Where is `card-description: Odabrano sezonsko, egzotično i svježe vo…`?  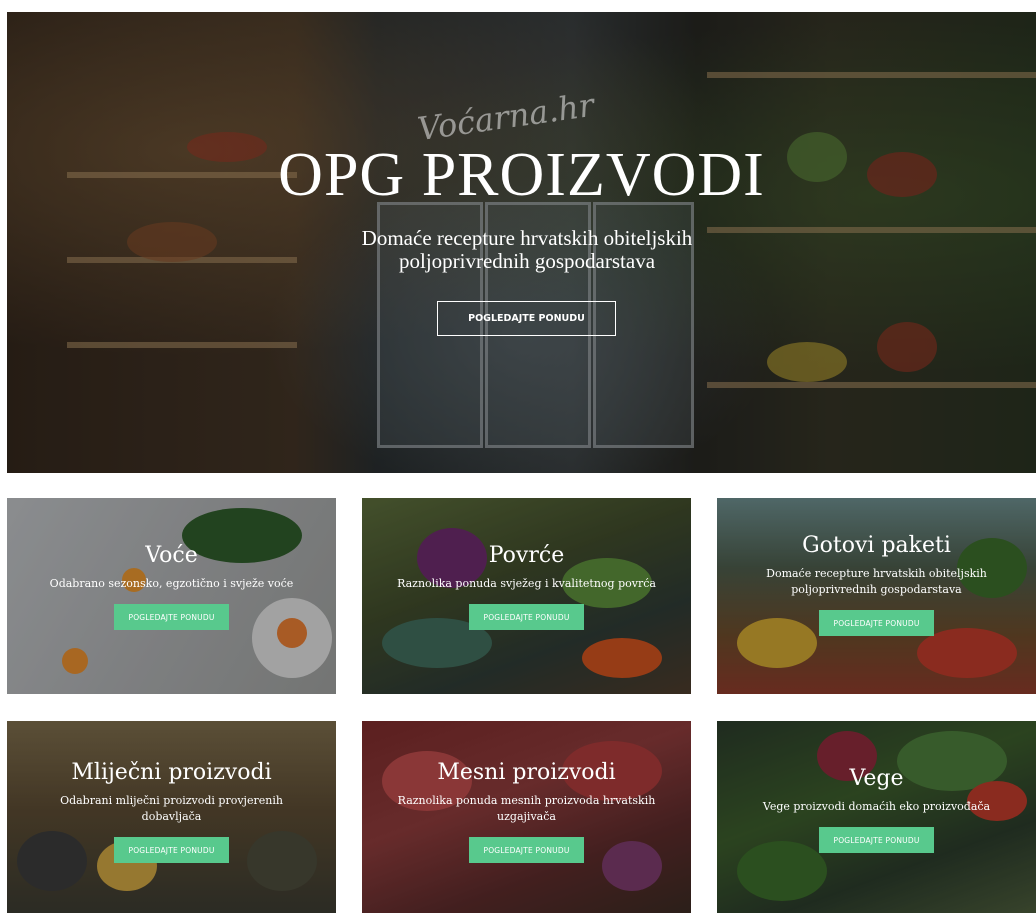
card-description: Odabrano sezonsko, egzotično i svježe vo… is located at coordinates (171, 583).